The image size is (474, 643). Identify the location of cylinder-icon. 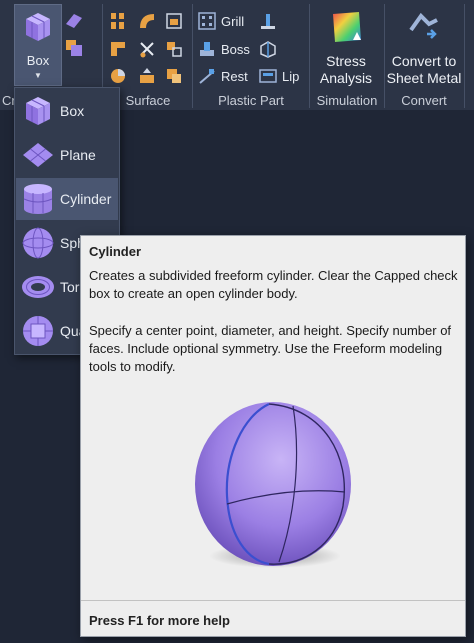
(38, 199).